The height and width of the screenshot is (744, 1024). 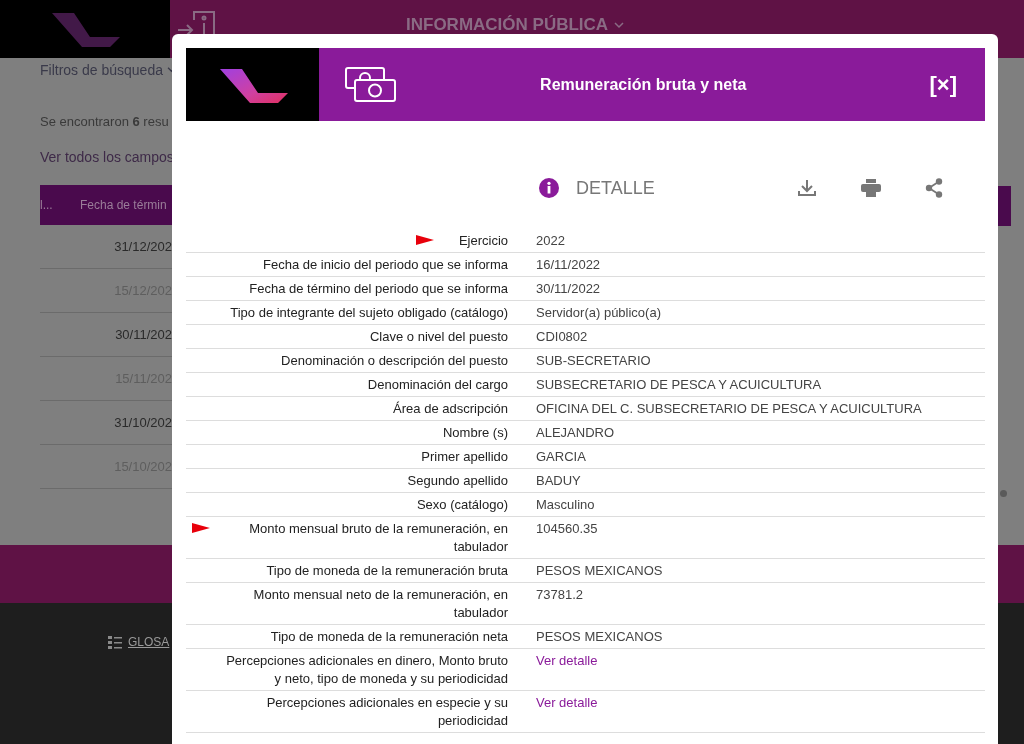 What do you see at coordinates (593, 361) in the screenshot?
I see `field-value: SUB-SECRETARIO` at bounding box center [593, 361].